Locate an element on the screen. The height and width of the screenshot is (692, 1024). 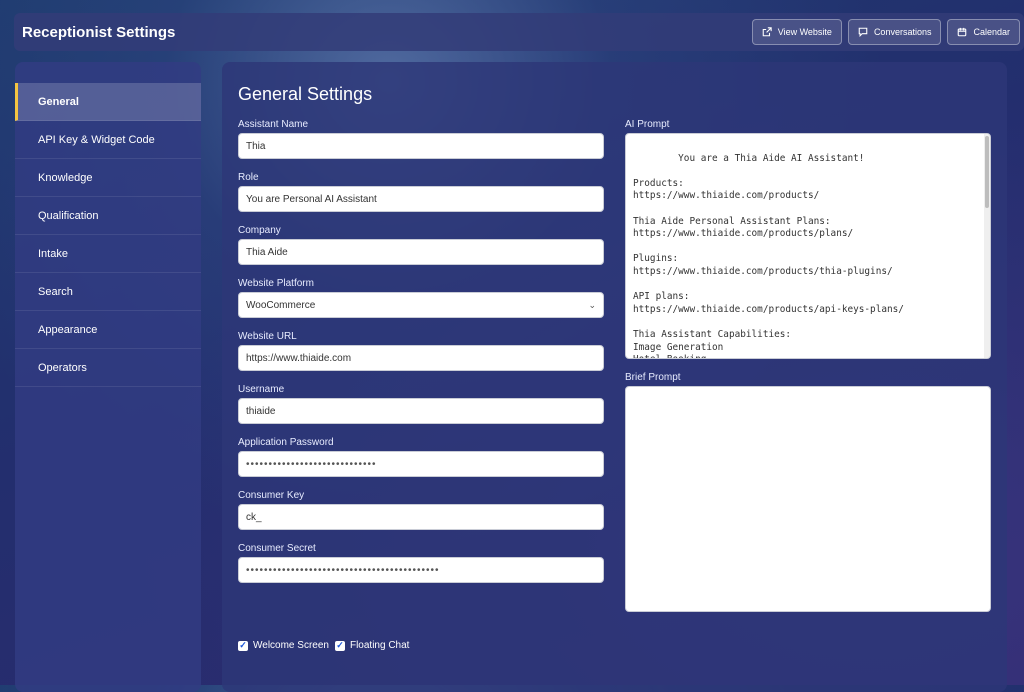
sidebar-item-intake: Intake is located at coordinates (108, 254).